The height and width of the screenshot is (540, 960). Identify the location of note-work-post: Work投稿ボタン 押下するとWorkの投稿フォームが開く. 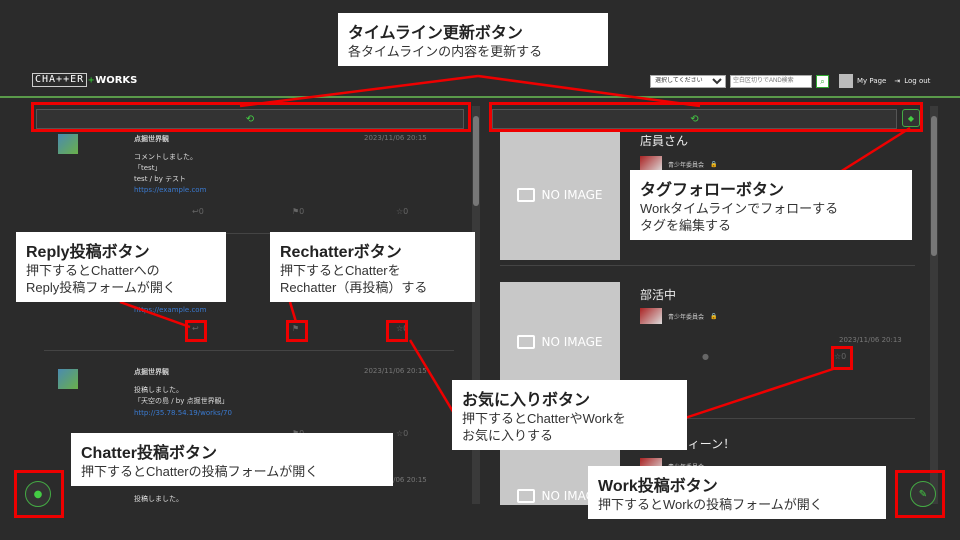
(737, 492).